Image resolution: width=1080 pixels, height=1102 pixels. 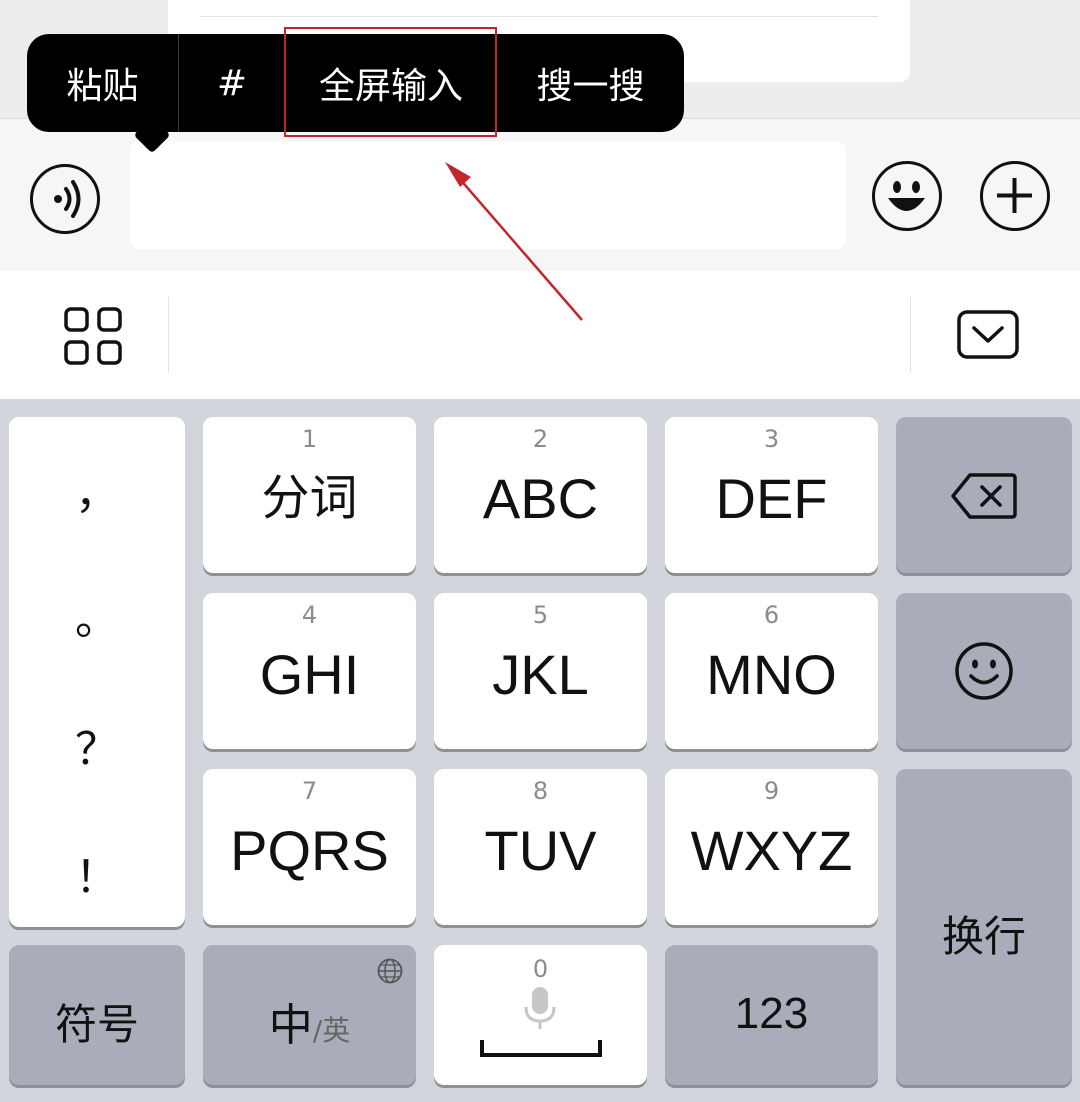 I want to click on voice-button, so click(x=65, y=199).